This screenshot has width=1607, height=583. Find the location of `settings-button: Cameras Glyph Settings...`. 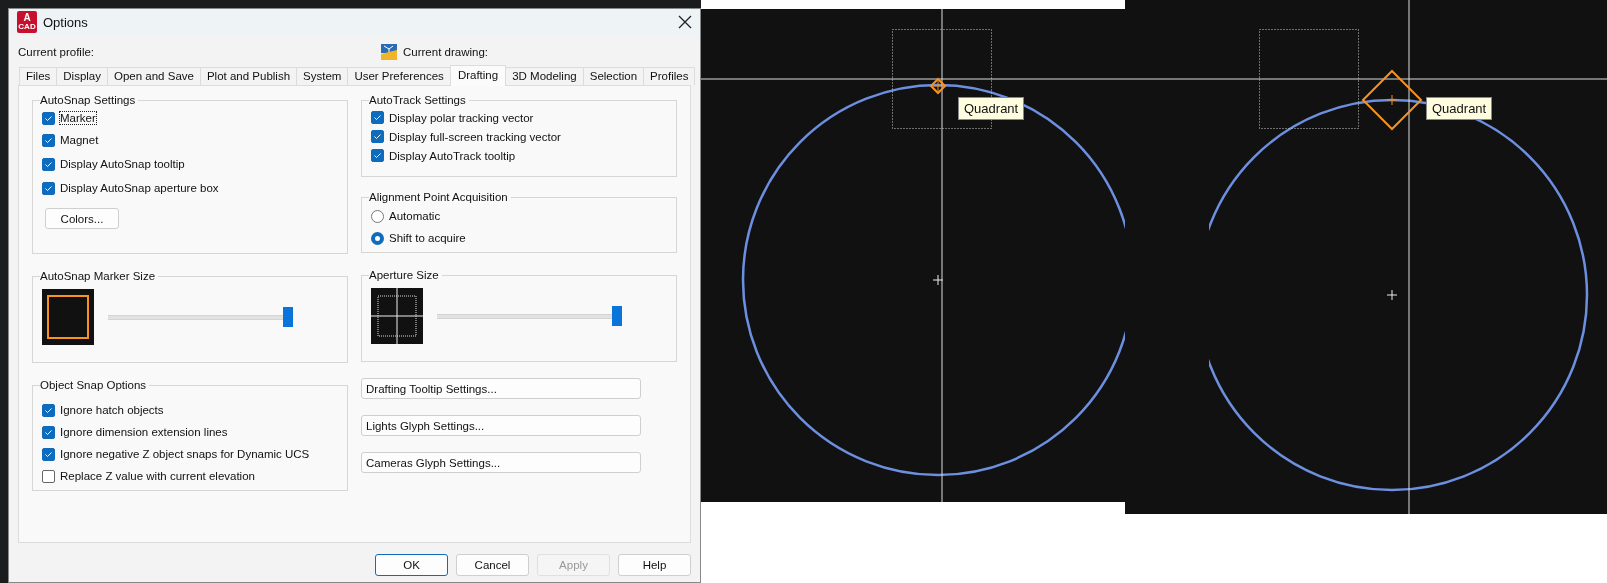

settings-button: Cameras Glyph Settings... is located at coordinates (501, 462).